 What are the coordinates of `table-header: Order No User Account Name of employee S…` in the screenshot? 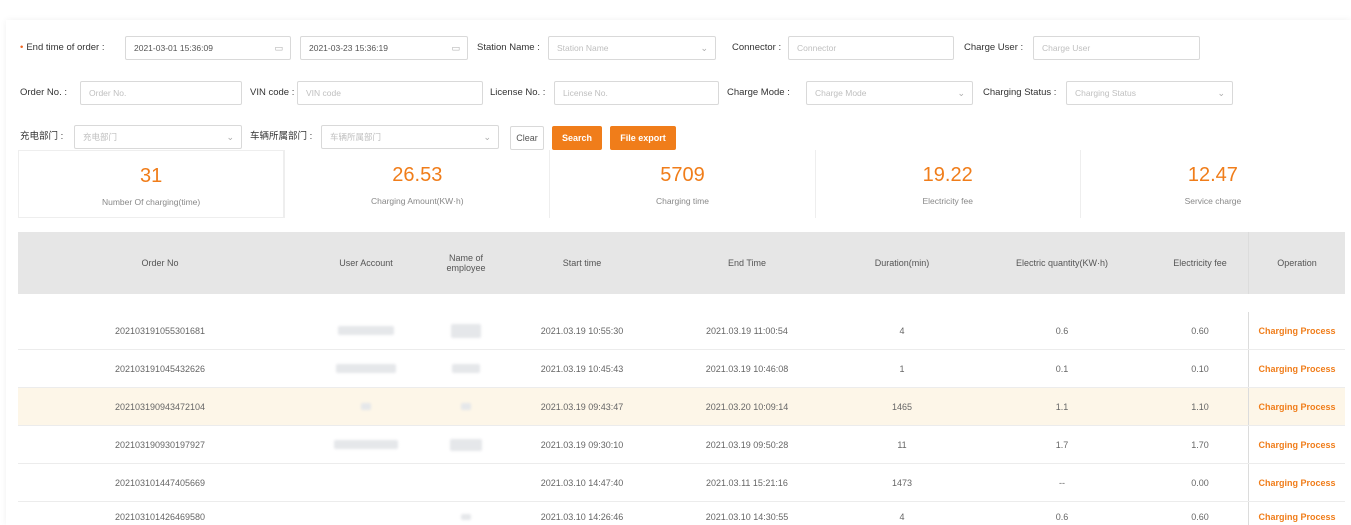 It's located at (681, 263).